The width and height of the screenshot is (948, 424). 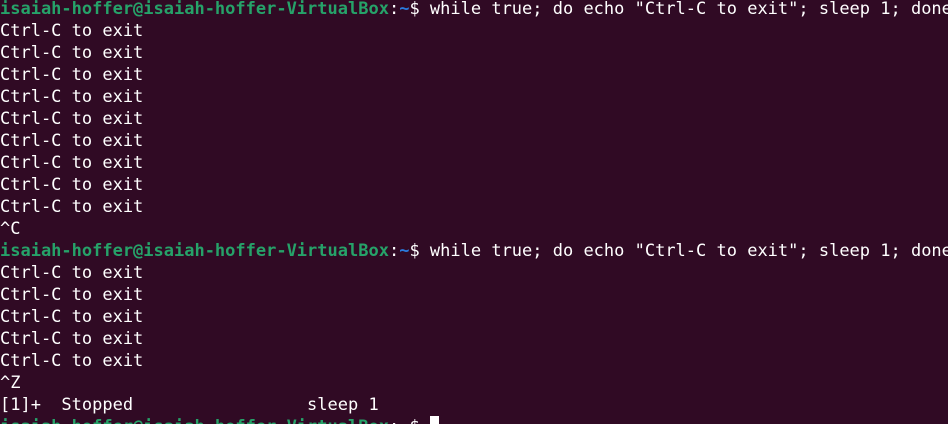 What do you see at coordinates (189, 405) in the screenshot?
I see `job-status-line: [1]+ Stopped sleep 1` at bounding box center [189, 405].